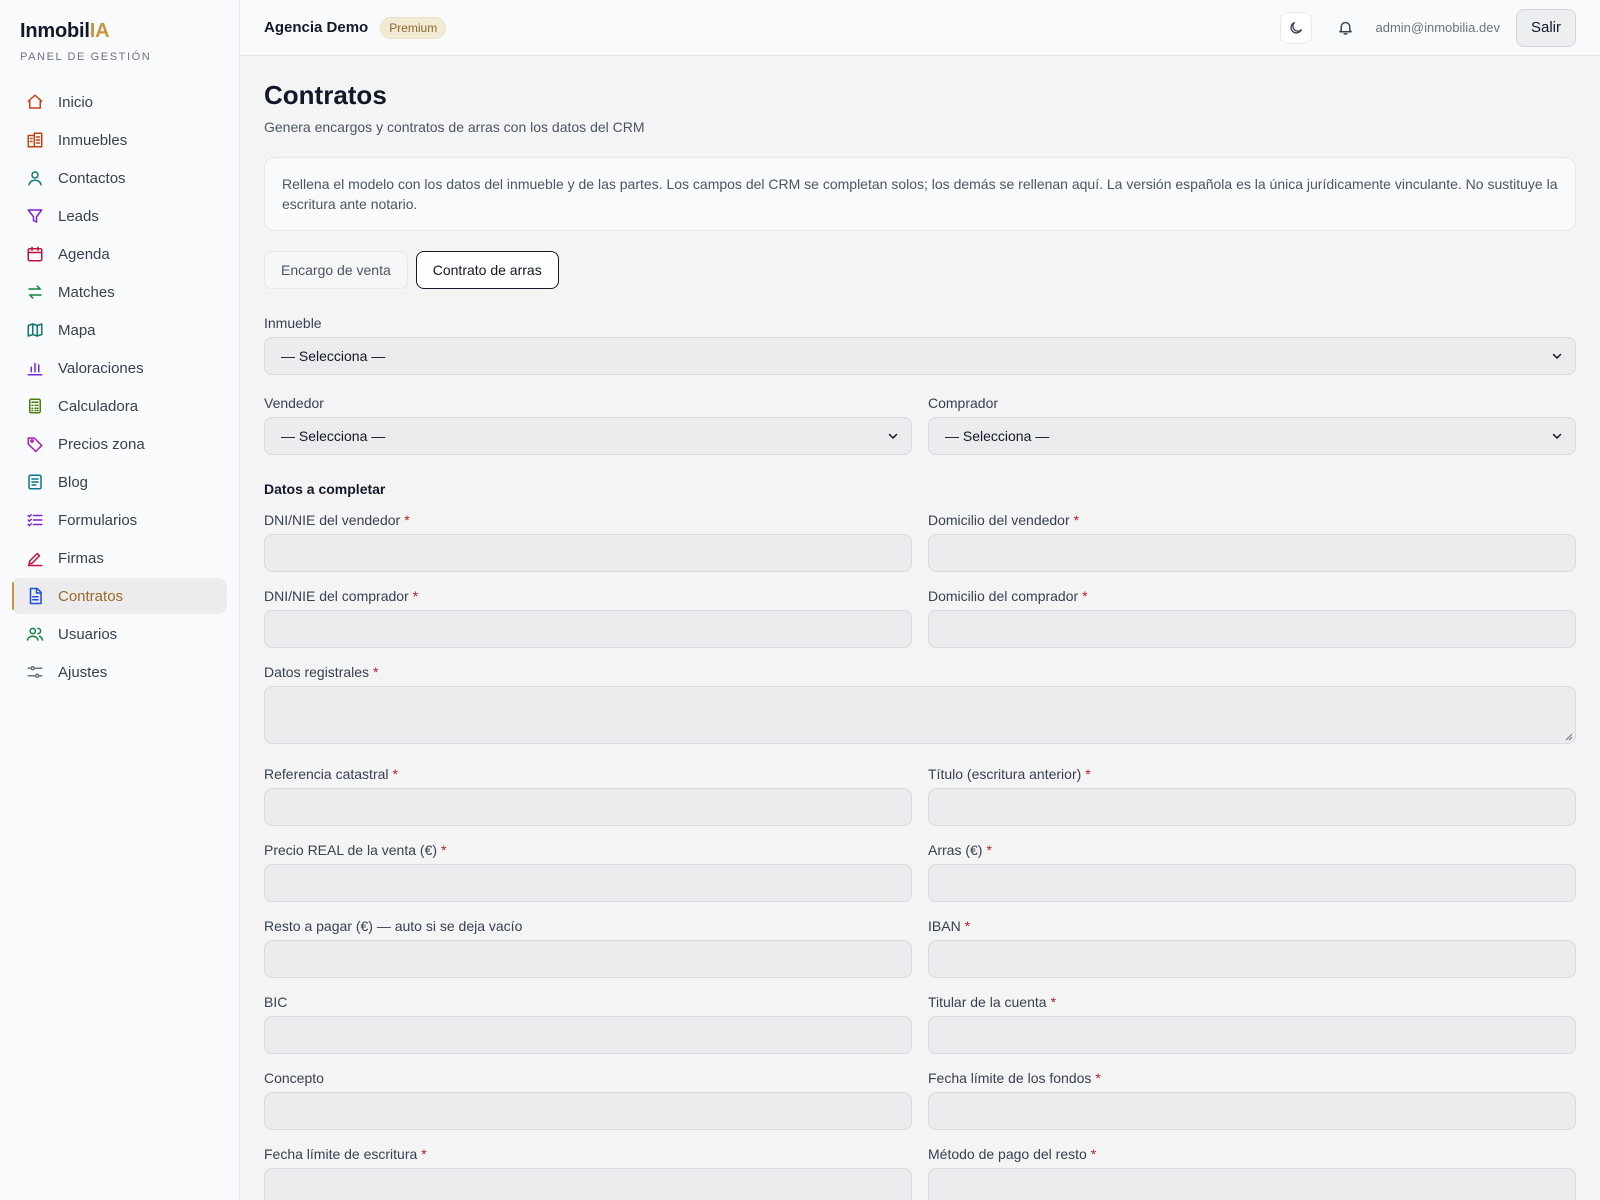 The width and height of the screenshot is (1600, 1200). I want to click on domicilio-comprador-input, so click(1252, 629).